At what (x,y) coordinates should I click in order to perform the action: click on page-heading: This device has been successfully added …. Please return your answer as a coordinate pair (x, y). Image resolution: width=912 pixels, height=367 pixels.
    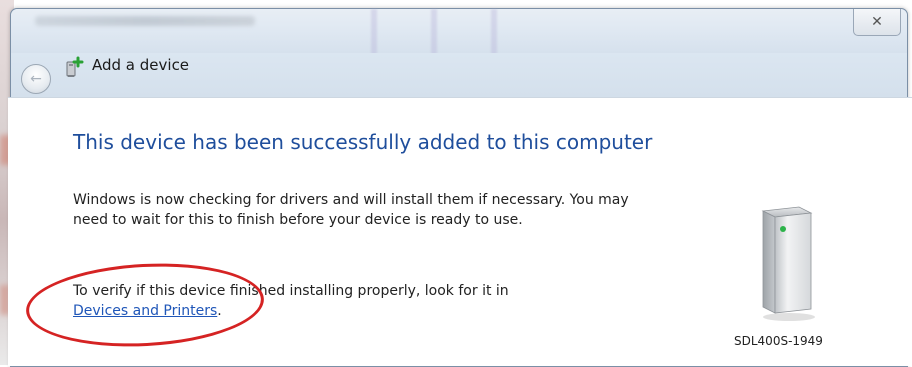
    Looking at the image, I should click on (363, 142).